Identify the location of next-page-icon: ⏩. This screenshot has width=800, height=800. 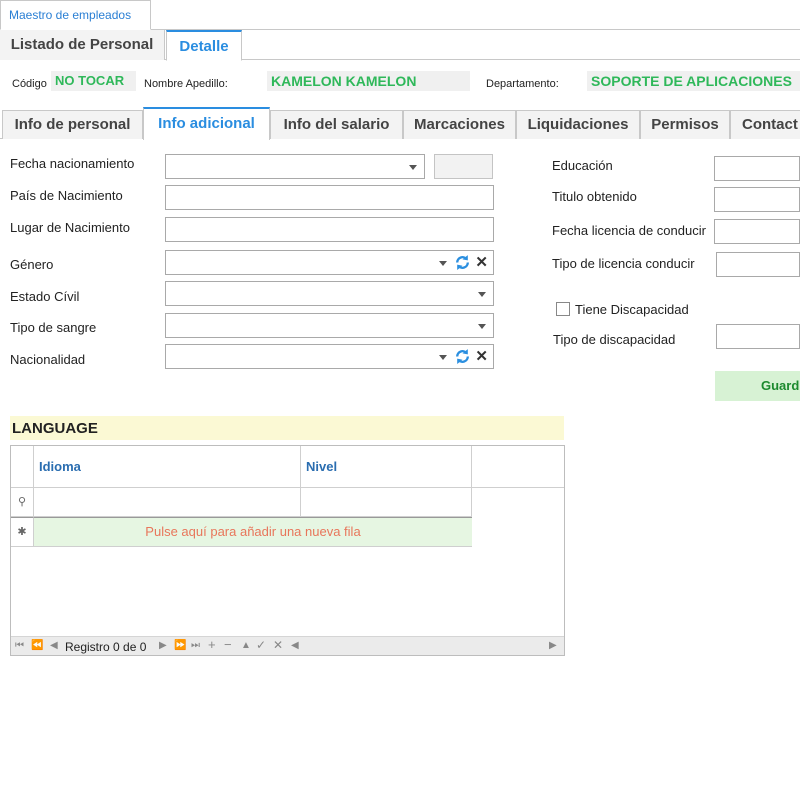
(180, 645).